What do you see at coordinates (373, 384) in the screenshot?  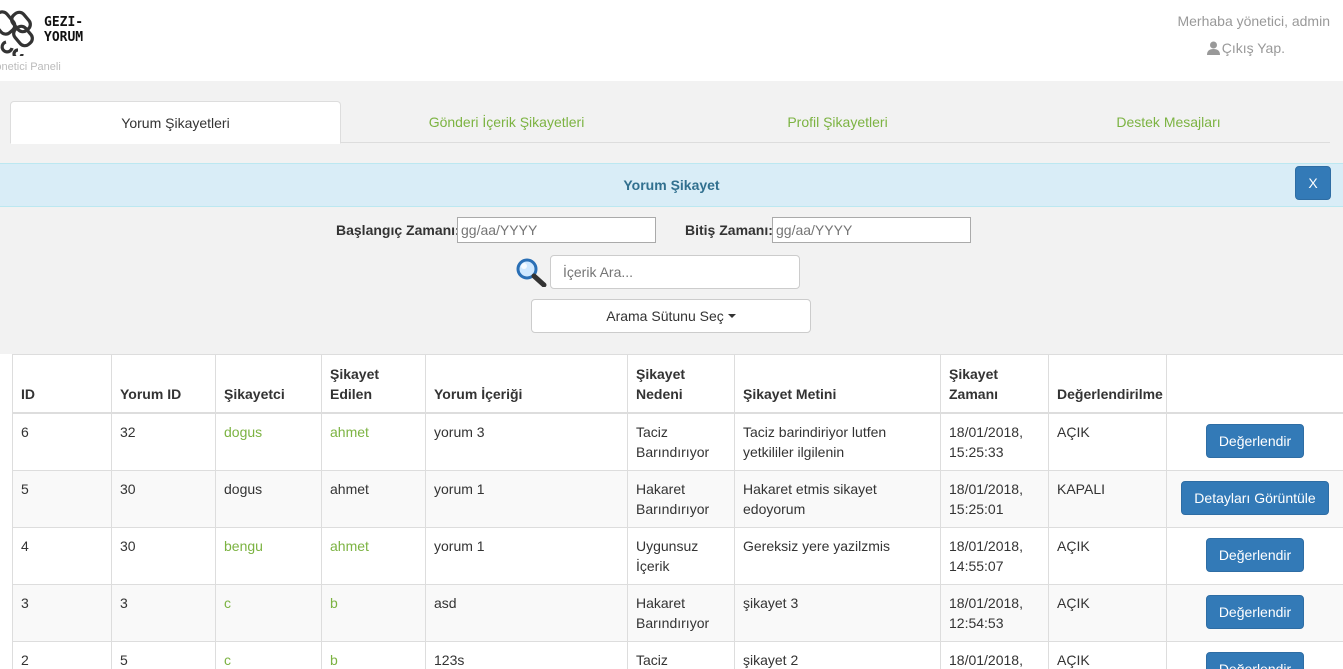 I see `header-reported-user: Şikayet Edilen` at bounding box center [373, 384].